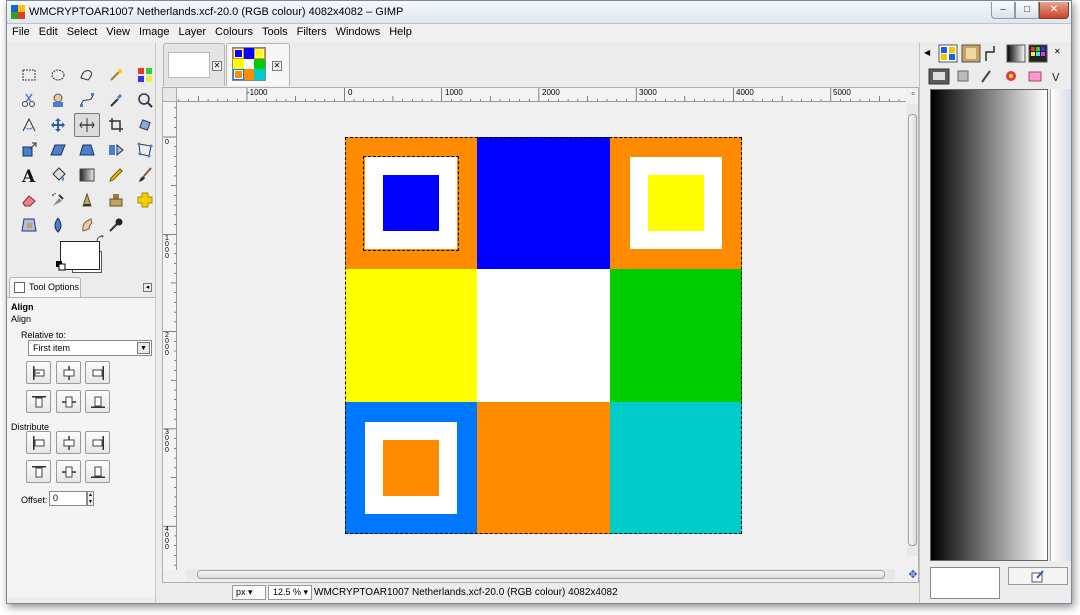 The image size is (1080, 615). What do you see at coordinates (145, 125) in the screenshot?
I see `rotate-tool-button` at bounding box center [145, 125].